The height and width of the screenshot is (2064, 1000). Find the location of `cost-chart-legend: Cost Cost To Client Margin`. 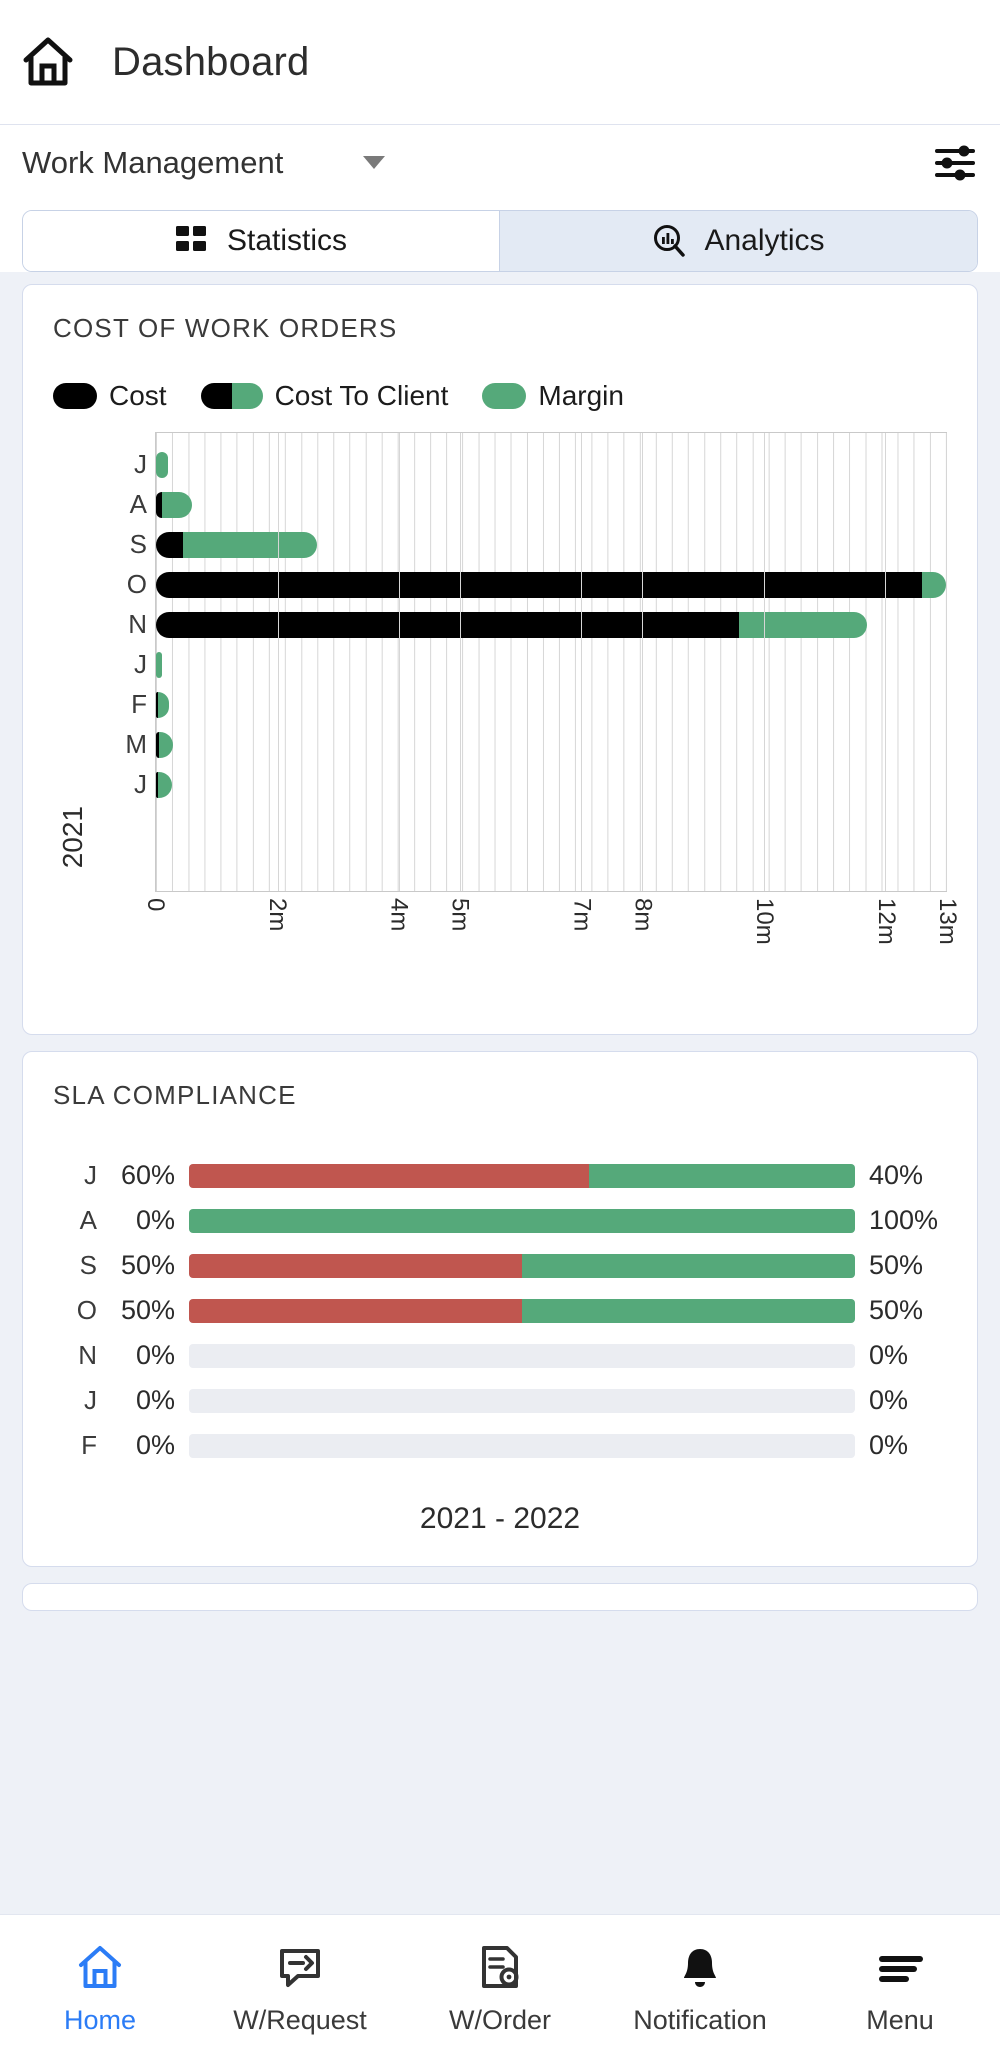

cost-chart-legend: Cost Cost To Client Margin is located at coordinates (500, 396).